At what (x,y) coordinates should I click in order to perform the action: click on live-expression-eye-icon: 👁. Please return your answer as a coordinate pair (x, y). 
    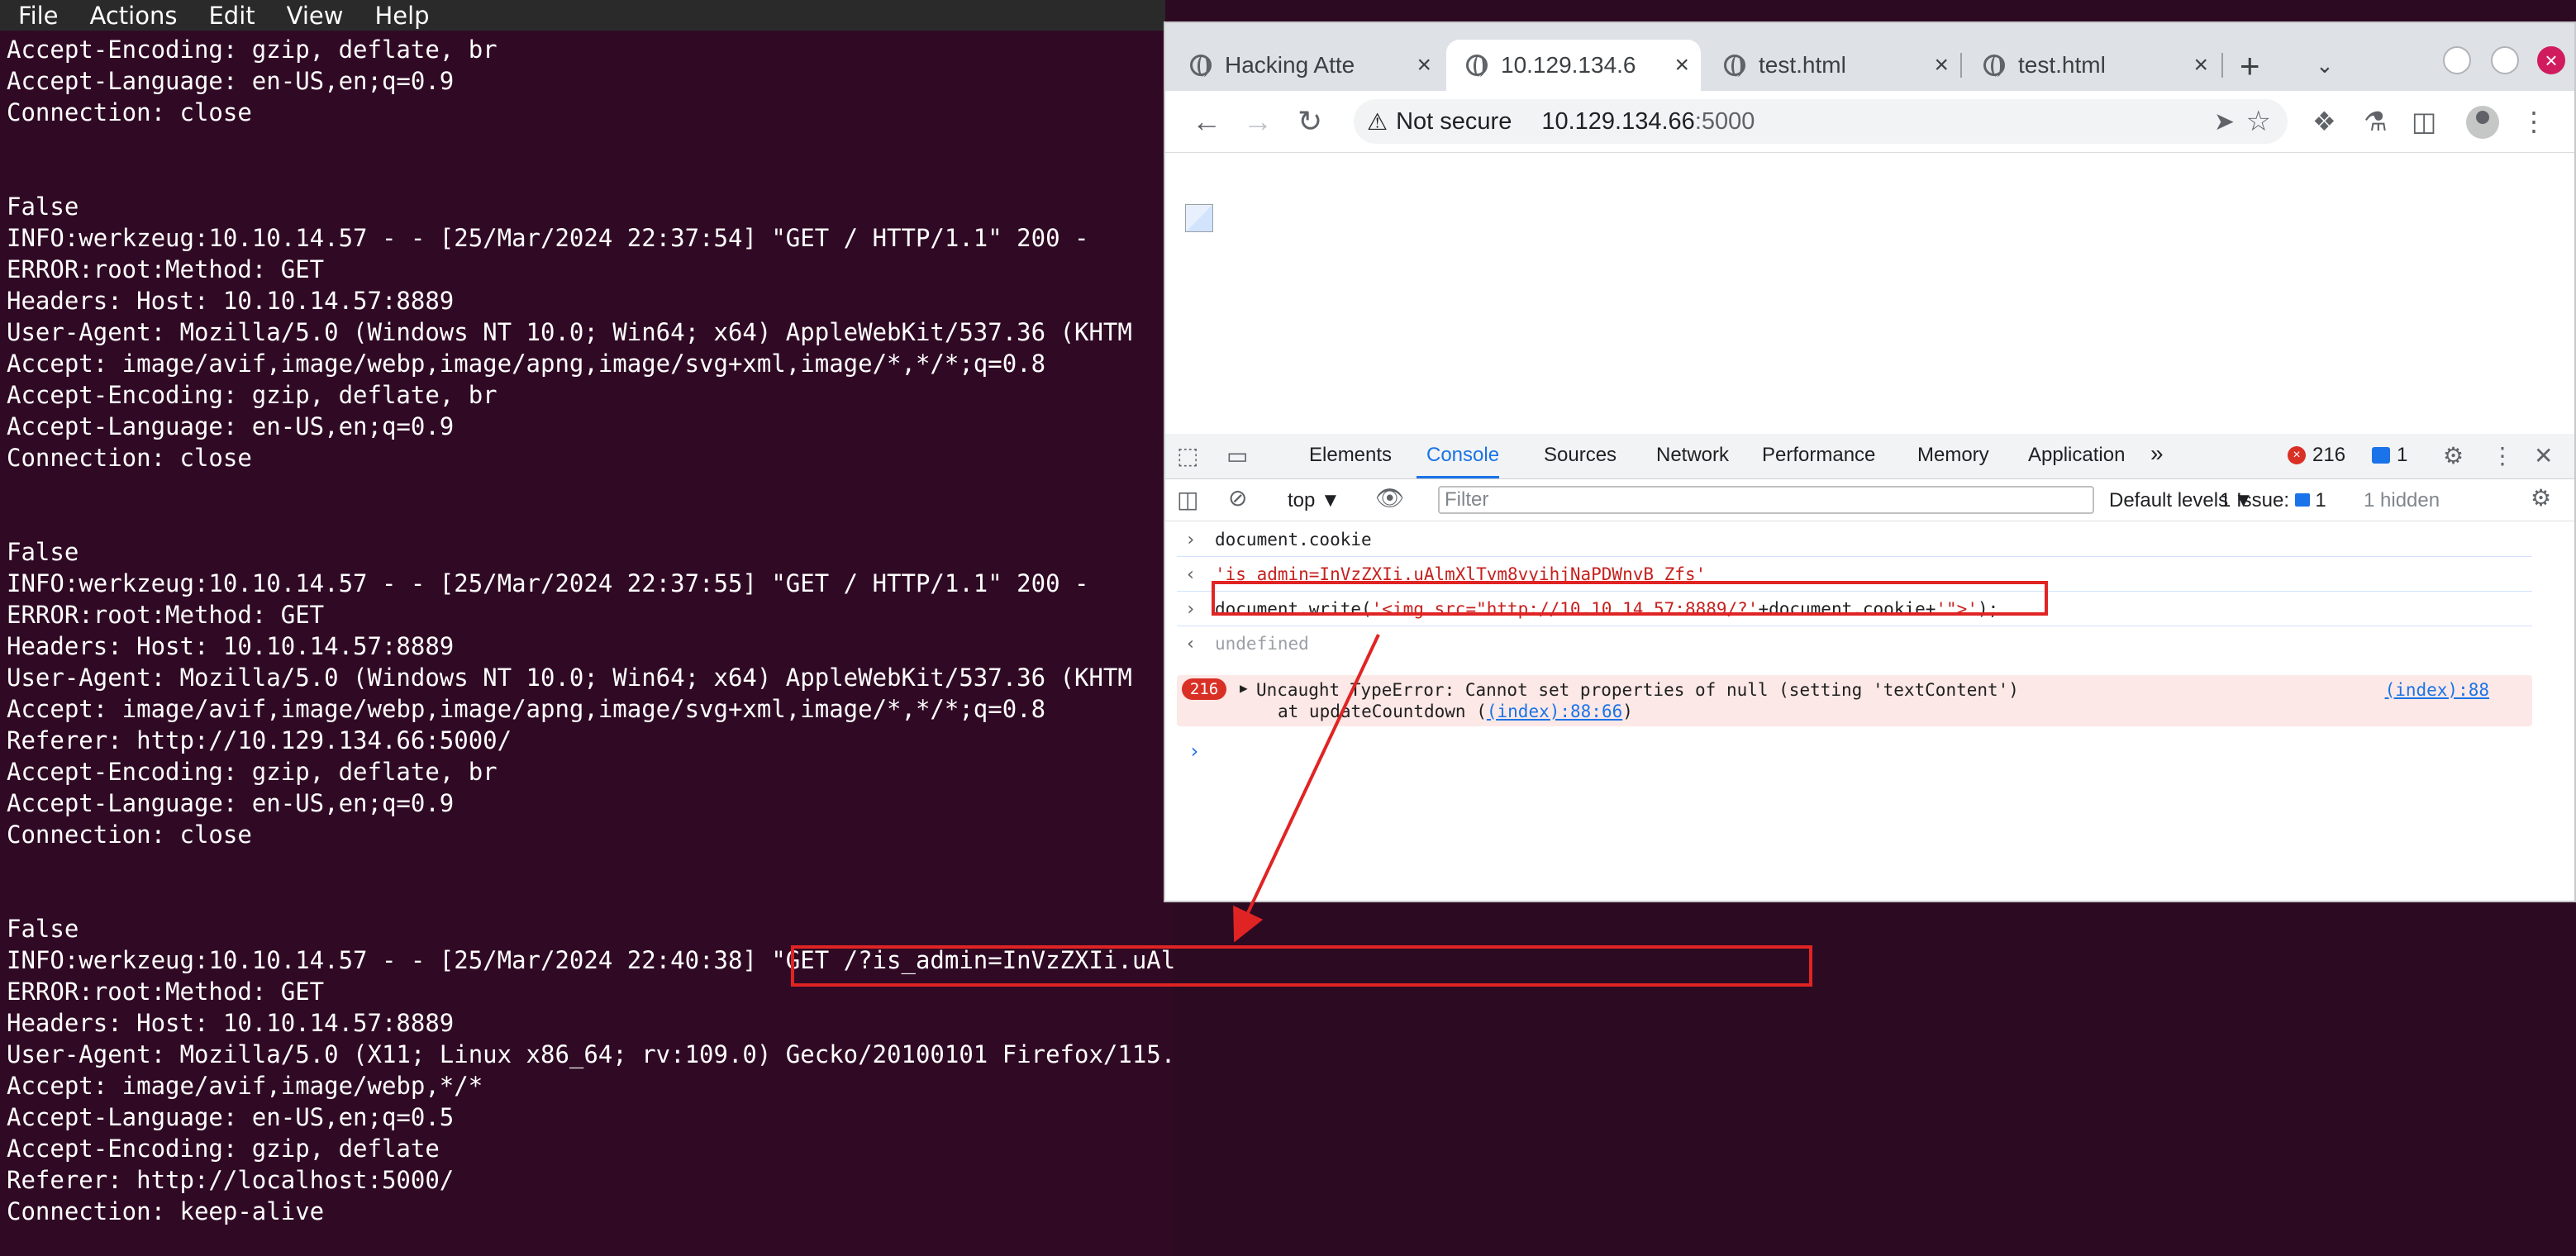
    Looking at the image, I should click on (1390, 497).